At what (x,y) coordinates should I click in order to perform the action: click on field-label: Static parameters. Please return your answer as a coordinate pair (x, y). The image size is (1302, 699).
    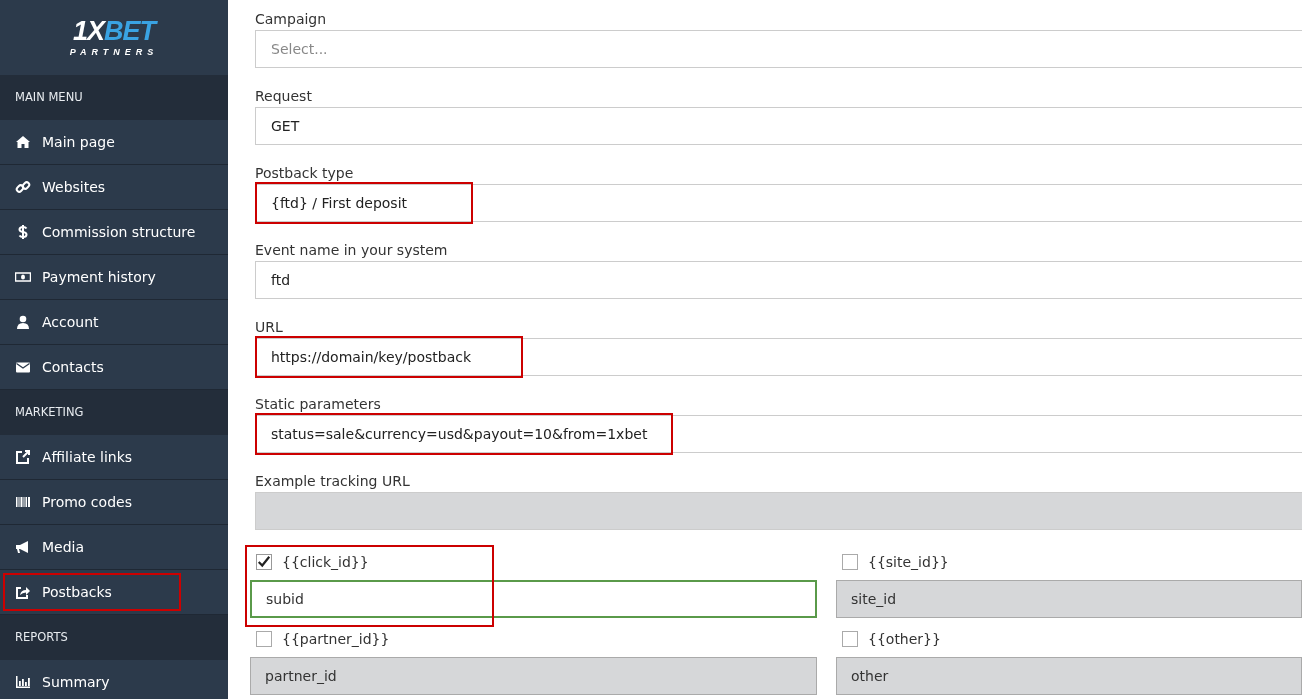
    Looking at the image, I should click on (318, 404).